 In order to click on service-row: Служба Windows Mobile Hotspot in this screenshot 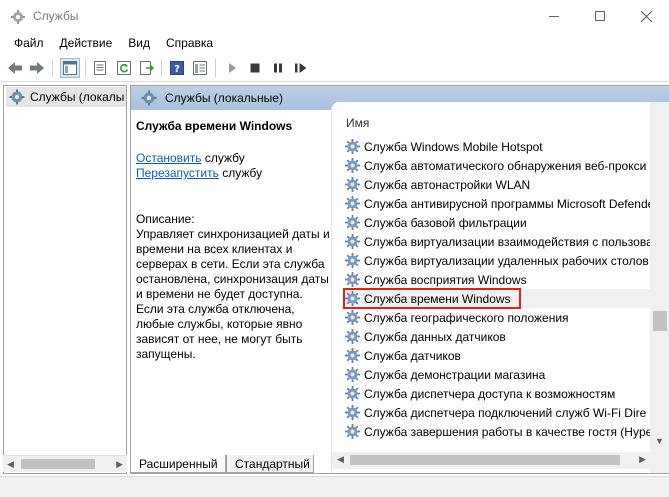, I will do `click(497, 146)`.